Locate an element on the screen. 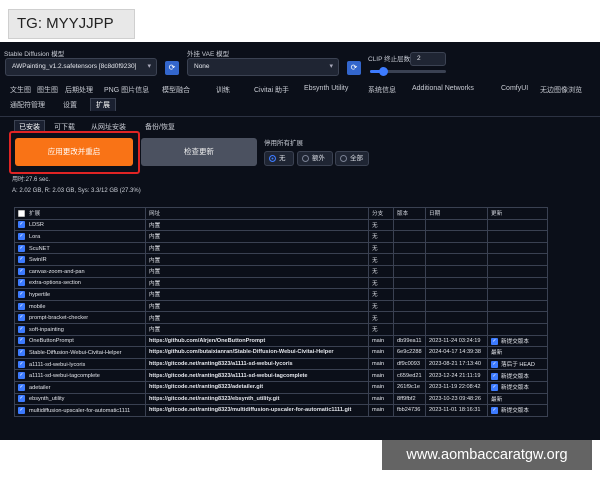 The image size is (600, 480). column-header-date: 日期 is located at coordinates (456, 213).